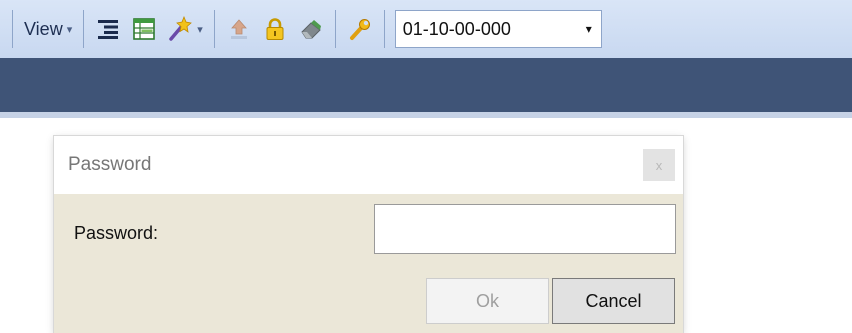 This screenshot has width=852, height=333. I want to click on eraser-button, so click(311, 29).